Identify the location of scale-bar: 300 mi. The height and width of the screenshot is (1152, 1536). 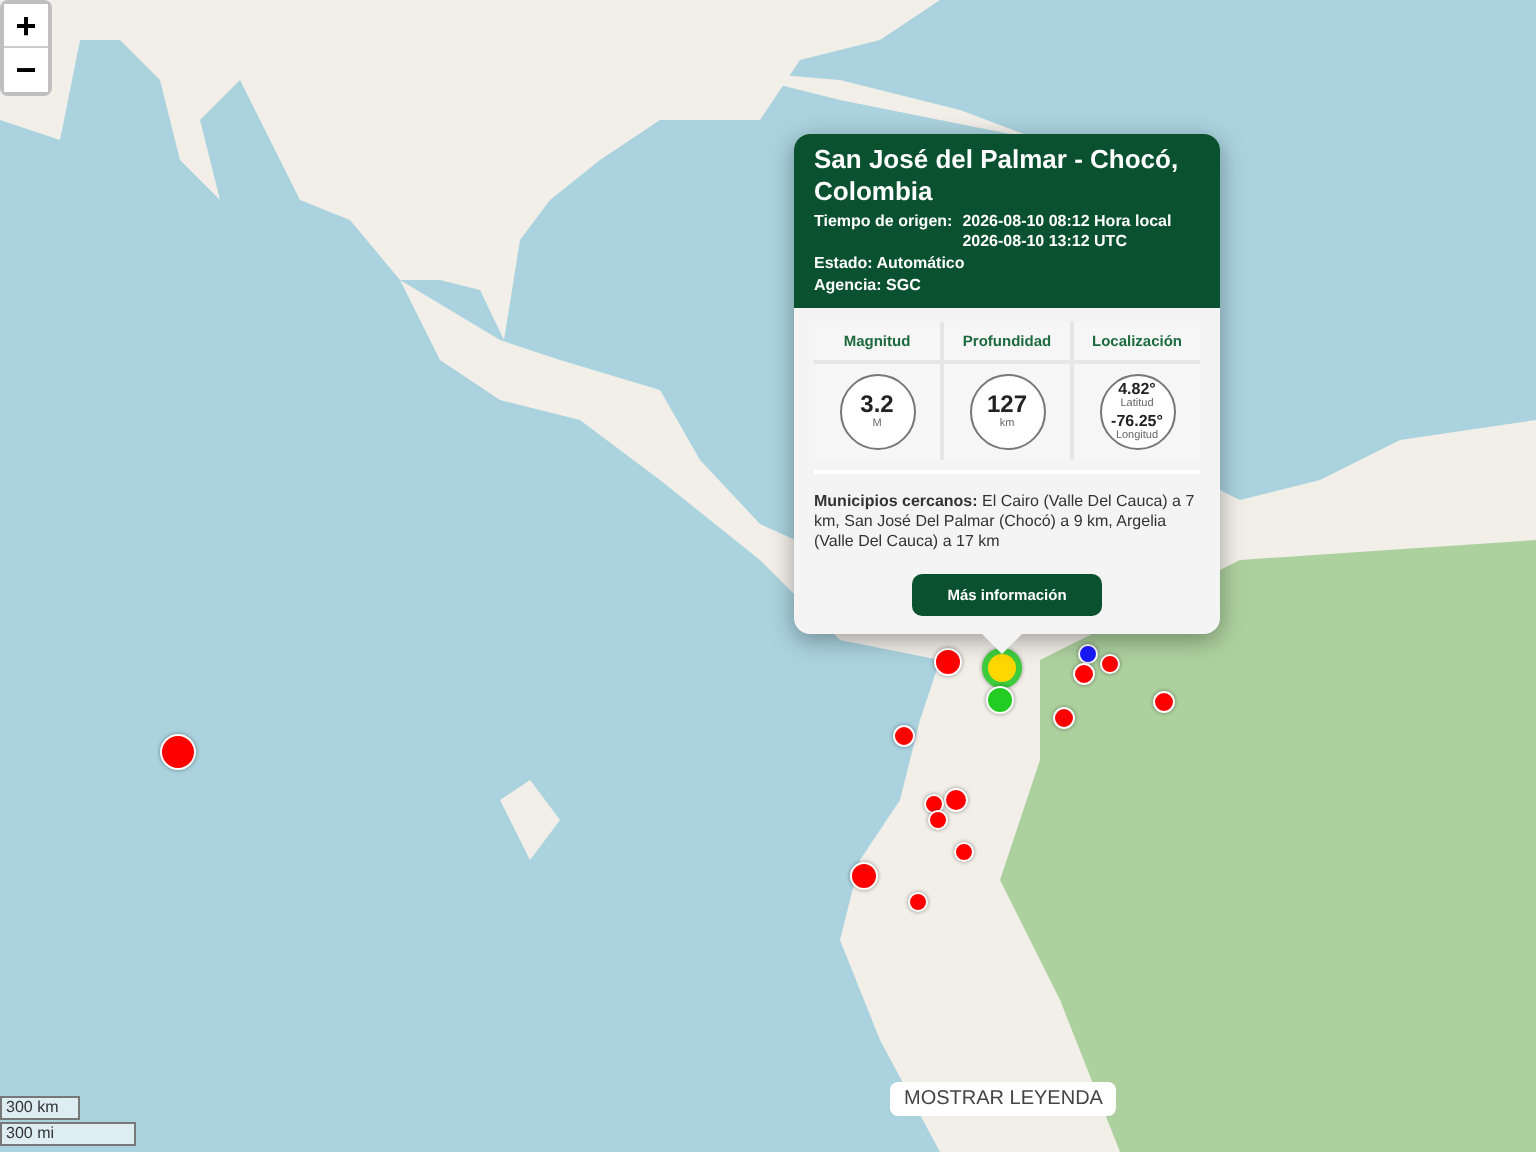
(68, 1134).